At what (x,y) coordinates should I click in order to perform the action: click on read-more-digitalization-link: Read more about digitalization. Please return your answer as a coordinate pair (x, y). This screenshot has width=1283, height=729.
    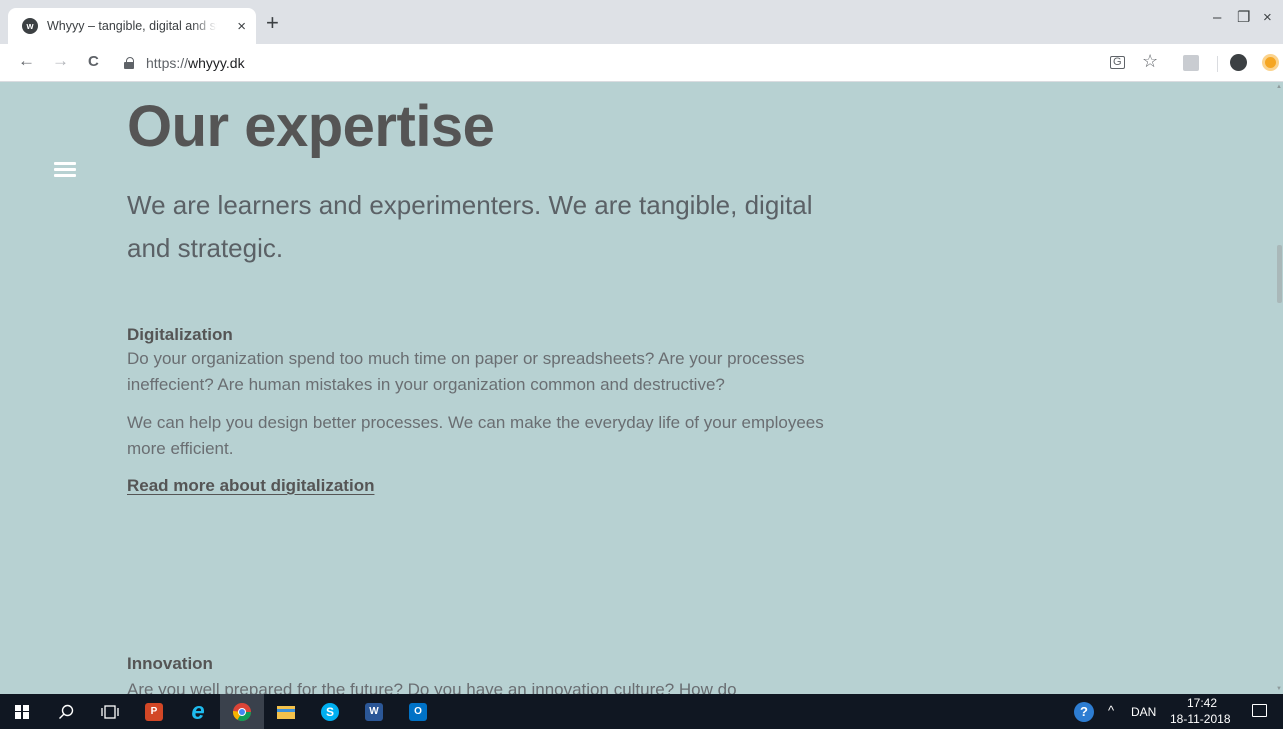
    Looking at the image, I should click on (250, 486).